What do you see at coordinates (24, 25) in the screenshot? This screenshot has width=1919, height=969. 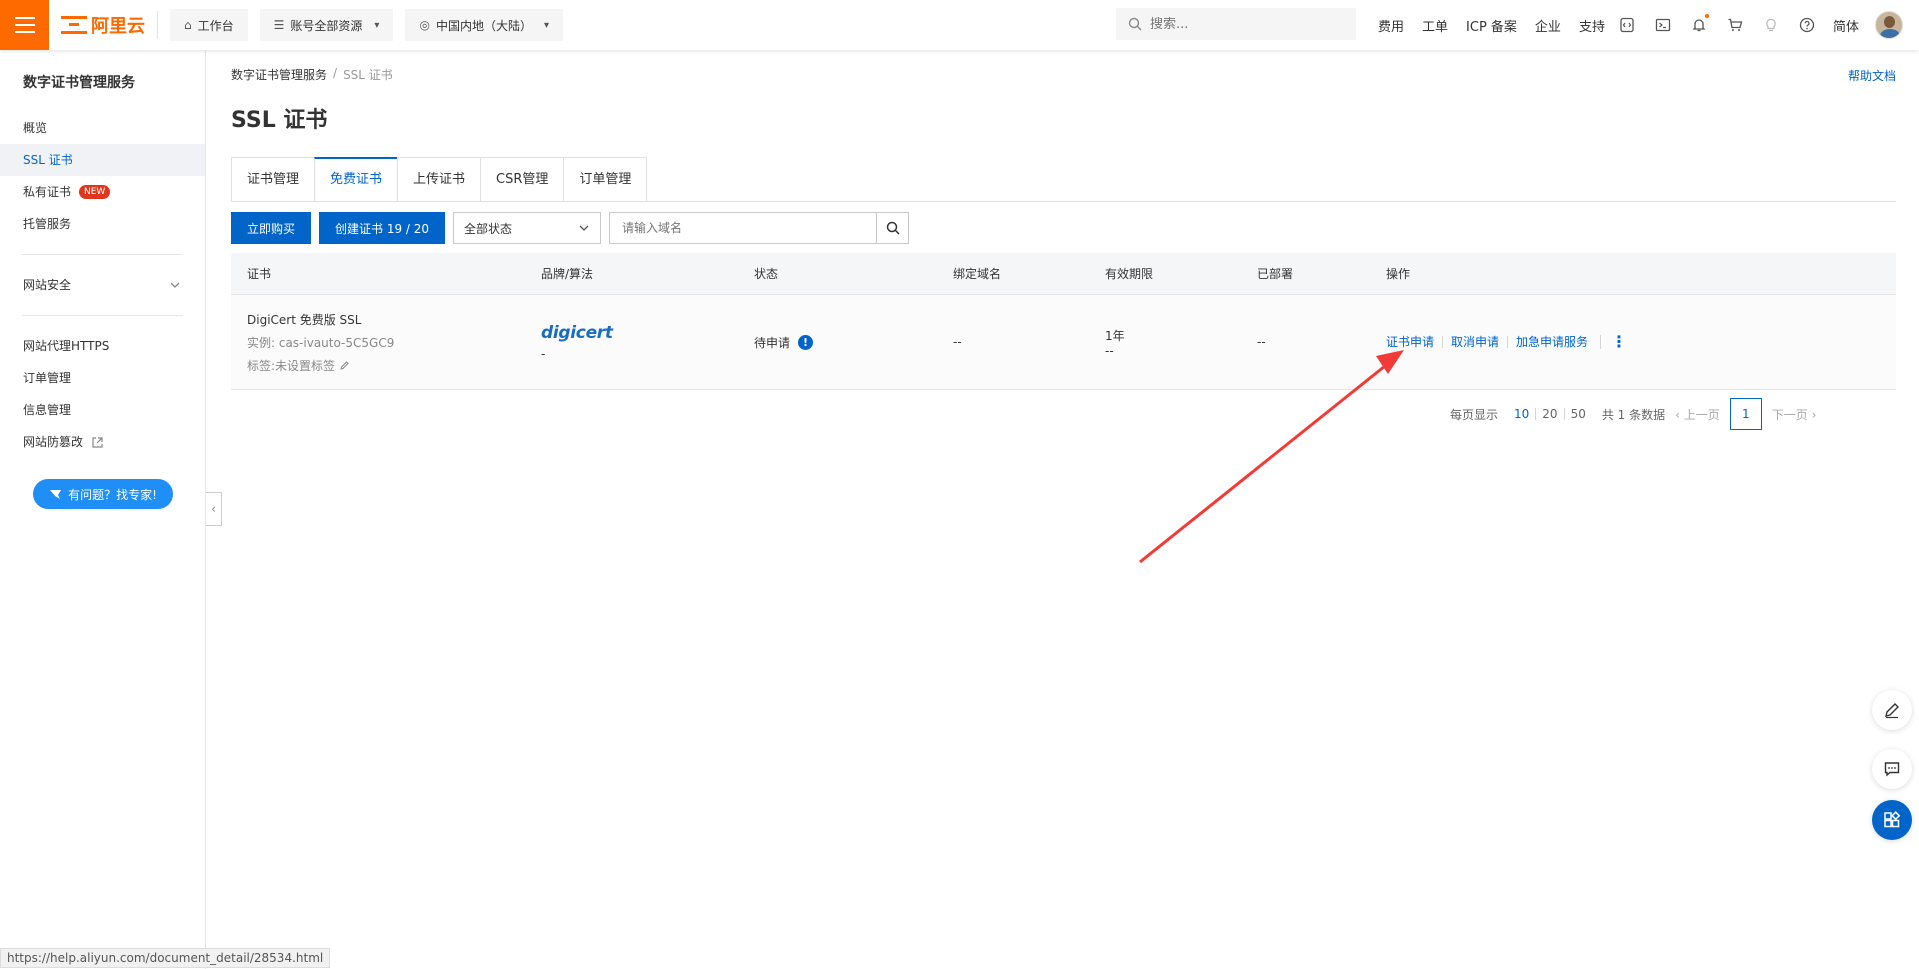 I see `hamburger-menu-button` at bounding box center [24, 25].